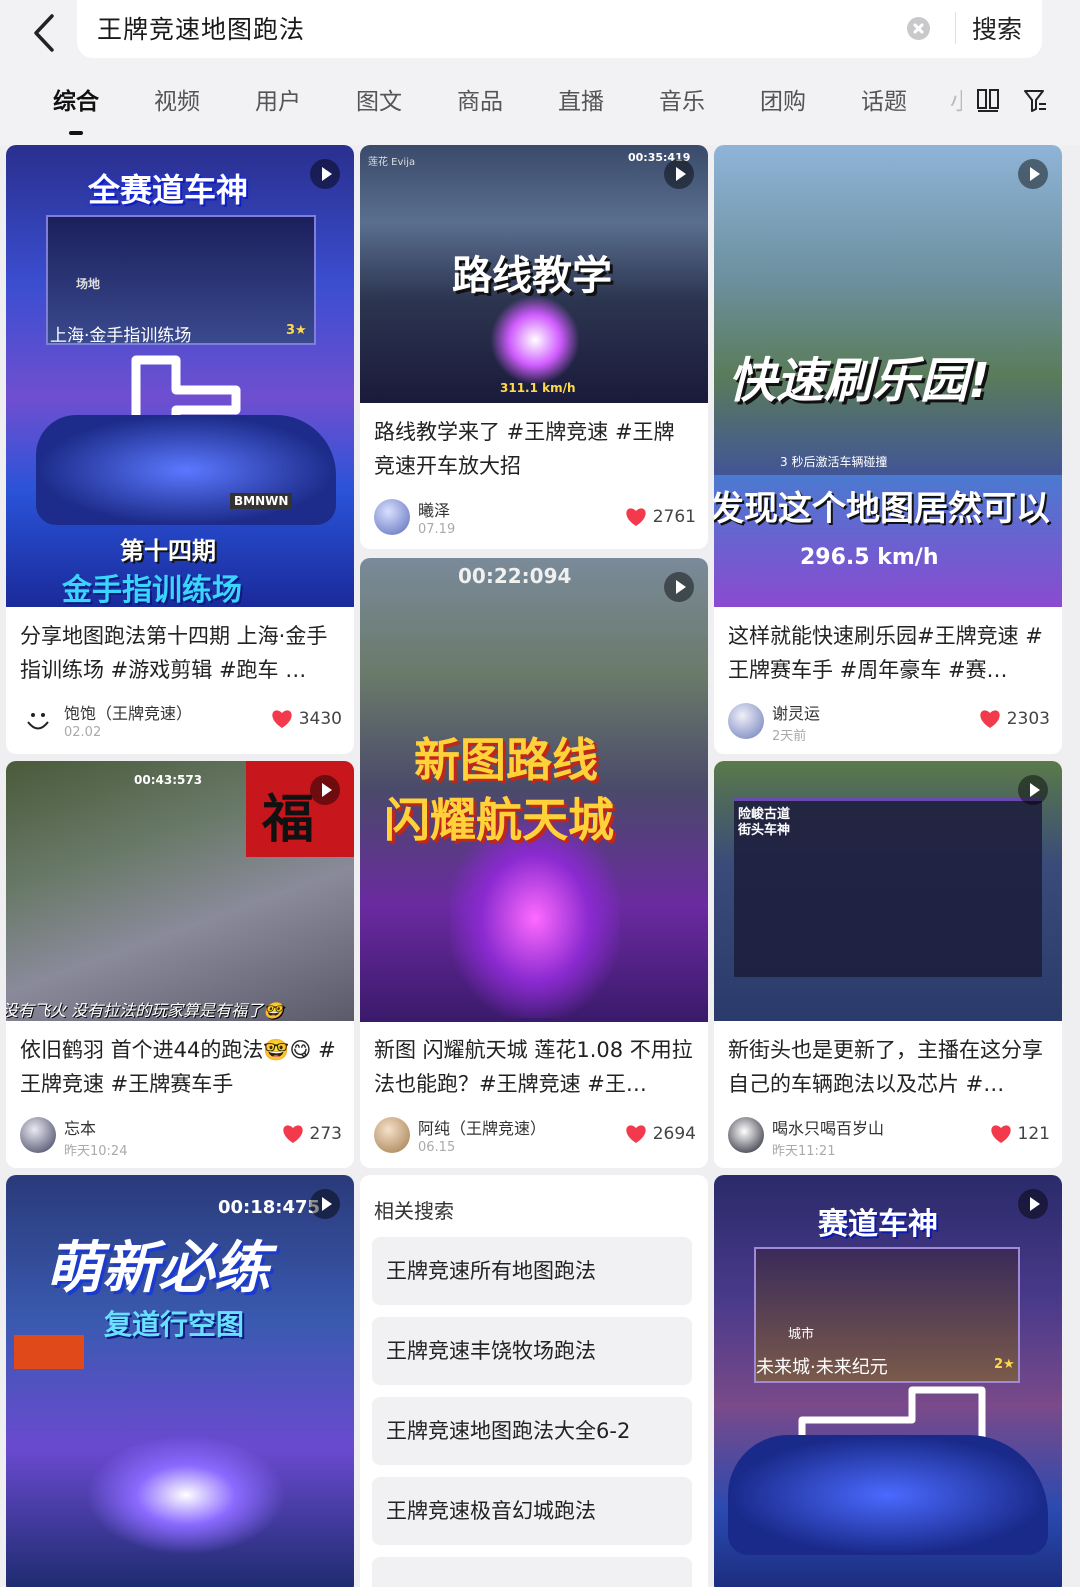  I want to click on video-thumbnail: 福 00:43:573 没有飞火 没有拉法的玩家算是有福了🤓, so click(180, 891).